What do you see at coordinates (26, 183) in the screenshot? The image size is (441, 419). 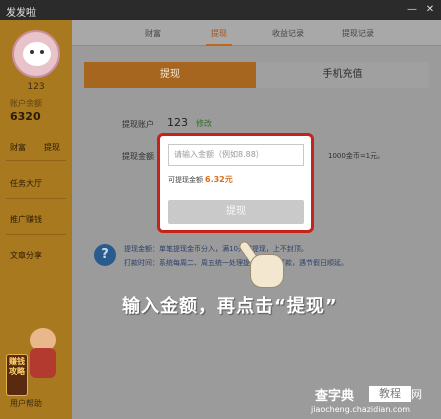 I see `sidebar-item-task-hall: 任务大厅` at bounding box center [26, 183].